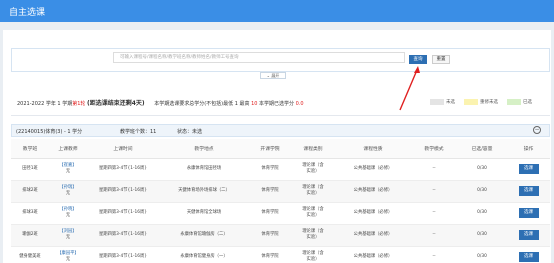  Describe the element at coordinates (30, 213) in the screenshot. I see `class-name: 排球3班` at that location.